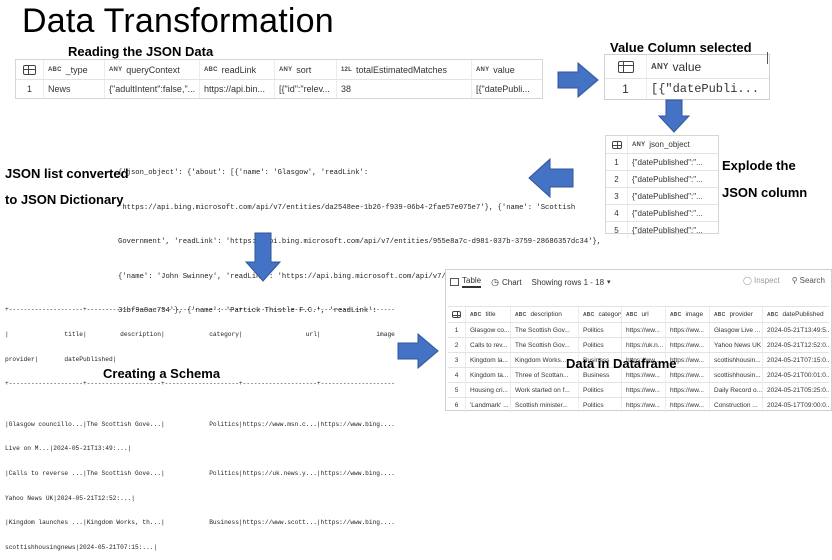 The width and height of the screenshot is (832, 560). Describe the element at coordinates (568, 282) in the screenshot. I see `rows-status: Showing rows 1 - 18` at that location.